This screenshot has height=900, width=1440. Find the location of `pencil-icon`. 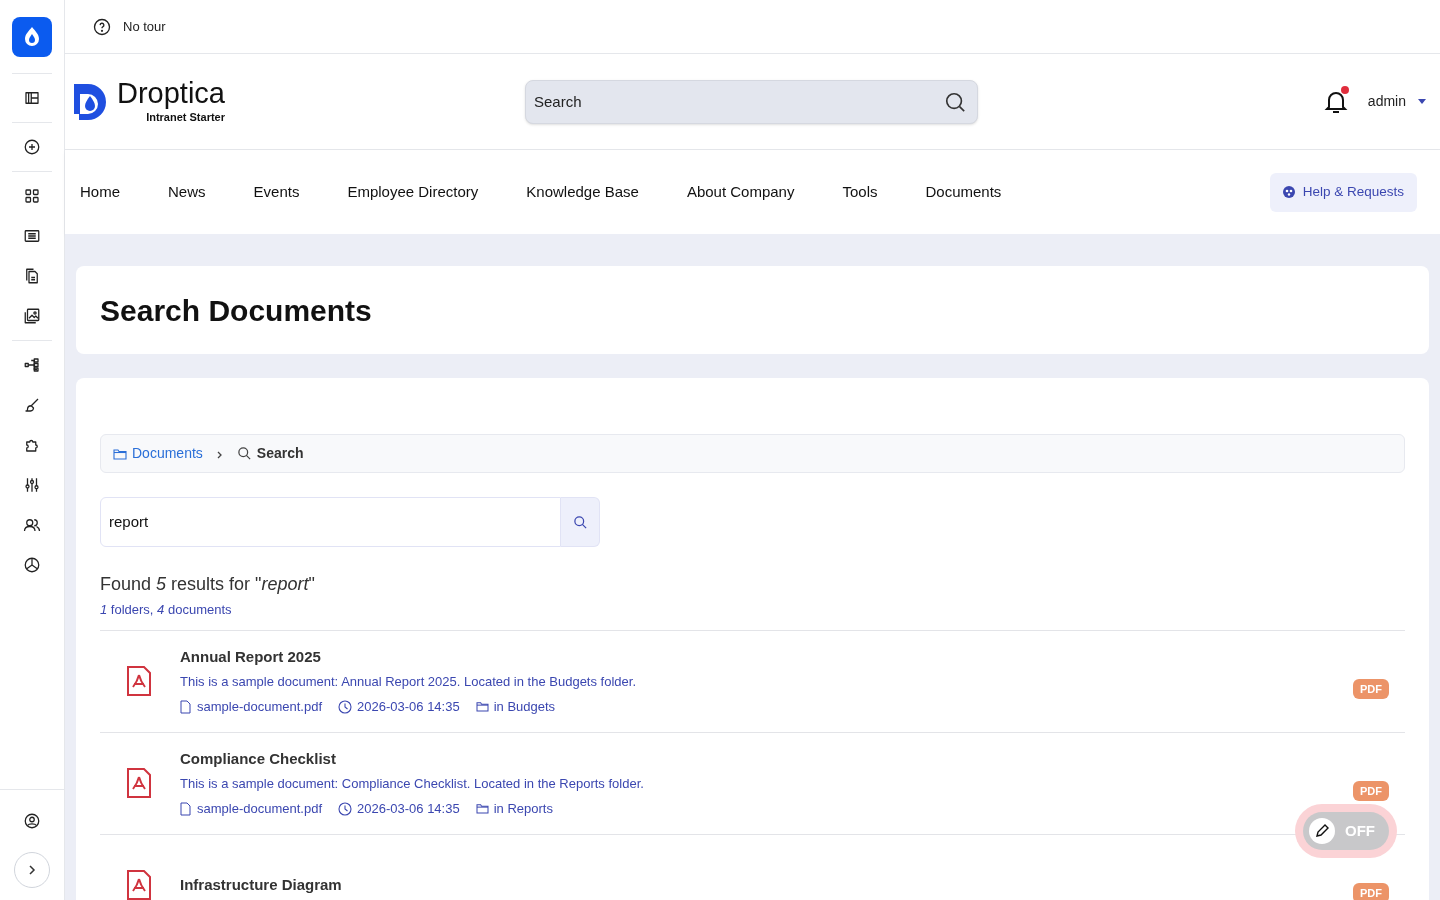

pencil-icon is located at coordinates (1322, 831).